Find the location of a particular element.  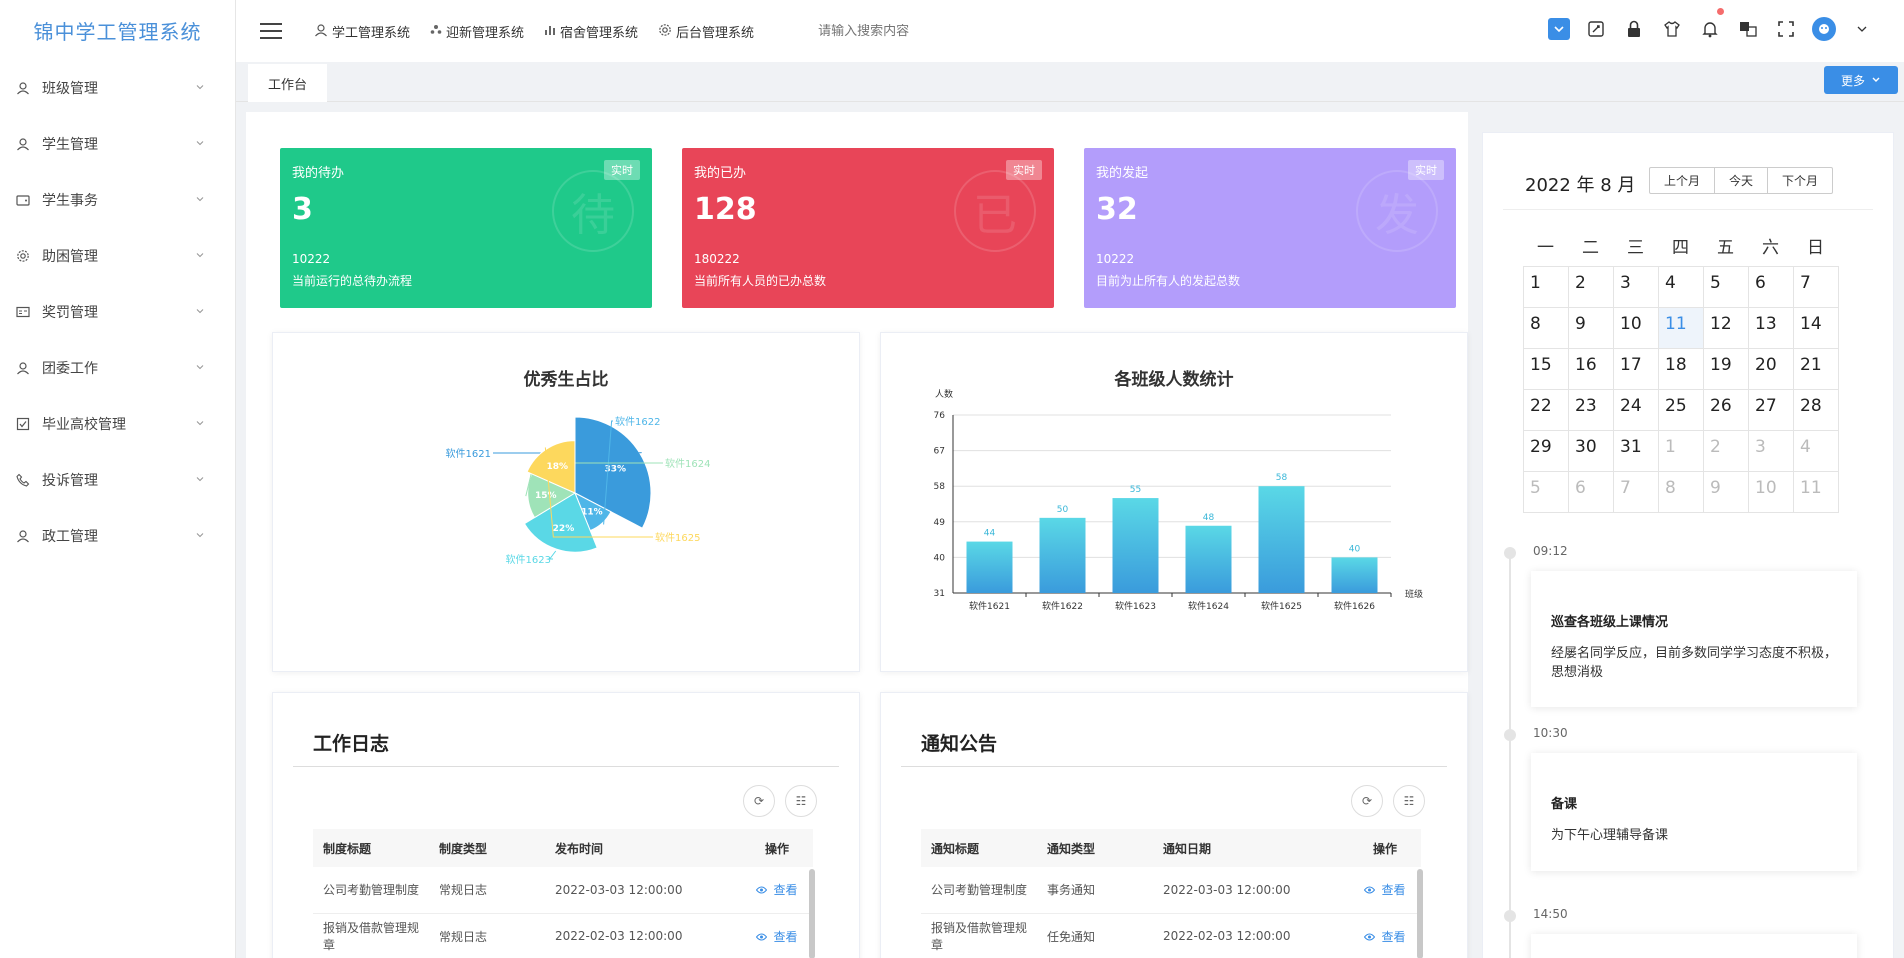

calendar-day: 19 is located at coordinates (1726, 369).